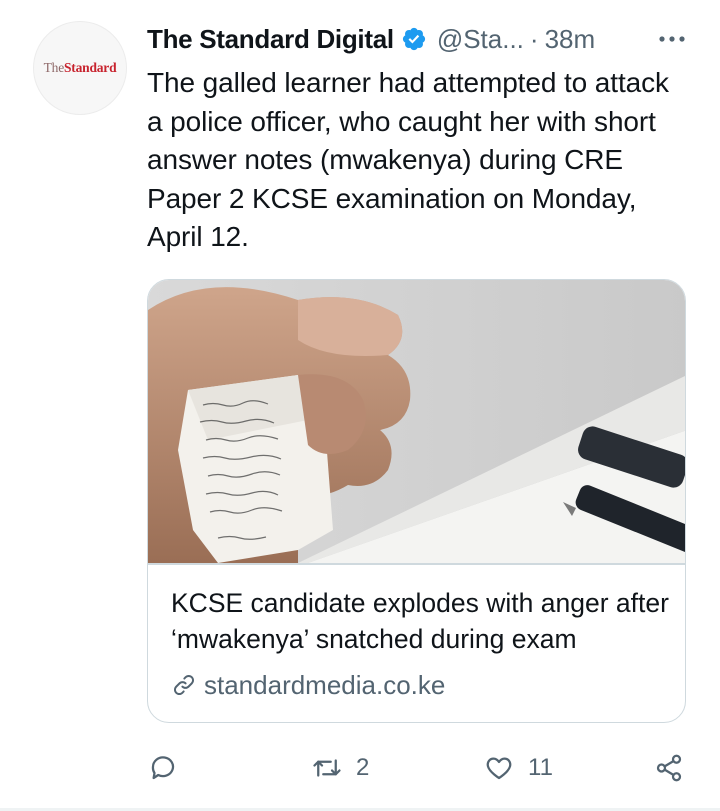 The height and width of the screenshot is (811, 720). Describe the element at coordinates (325, 684) in the screenshot. I see `card-domain-text: standardmedia.co.ke` at that location.